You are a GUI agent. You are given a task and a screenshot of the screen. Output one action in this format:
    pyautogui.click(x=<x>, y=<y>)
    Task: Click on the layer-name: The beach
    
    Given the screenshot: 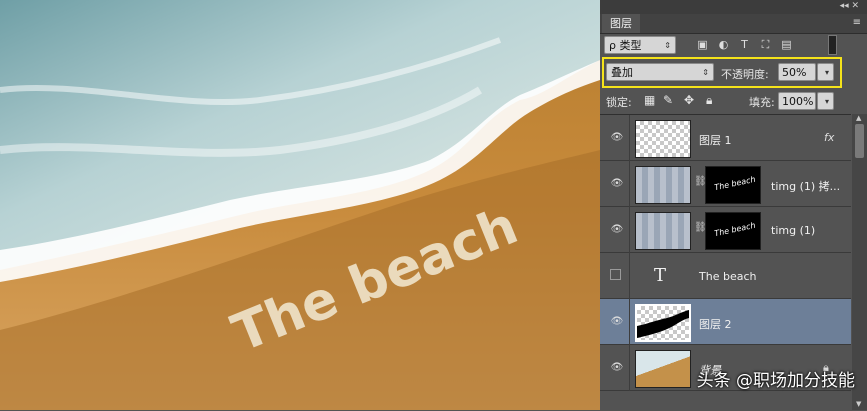 What is the action you would take?
    pyautogui.click(x=728, y=276)
    